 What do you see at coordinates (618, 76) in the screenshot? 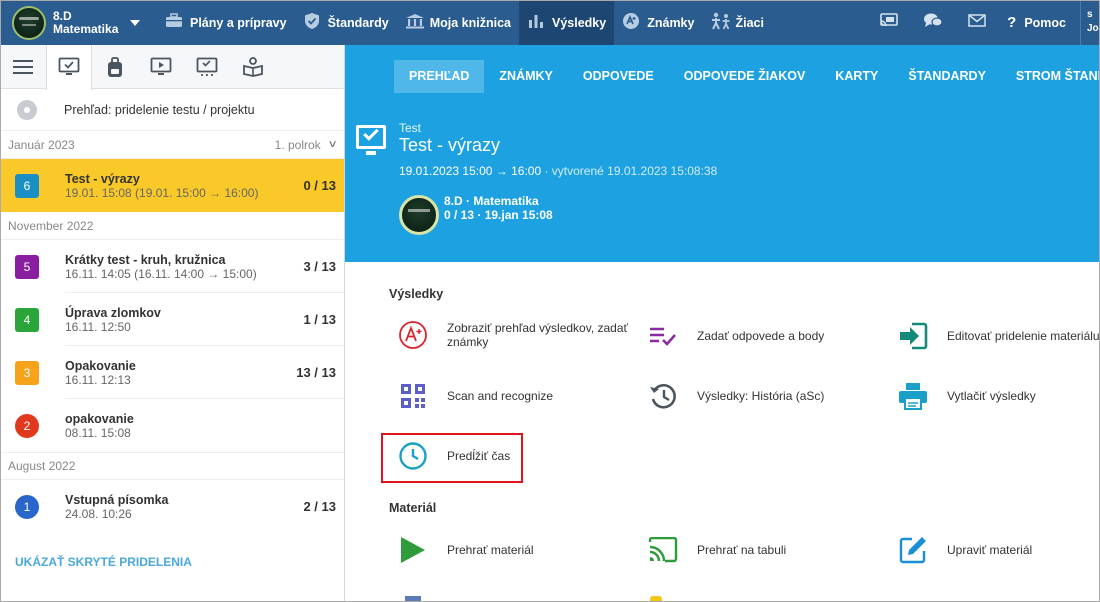
I see `tab-answers: ODPOVEDE` at bounding box center [618, 76].